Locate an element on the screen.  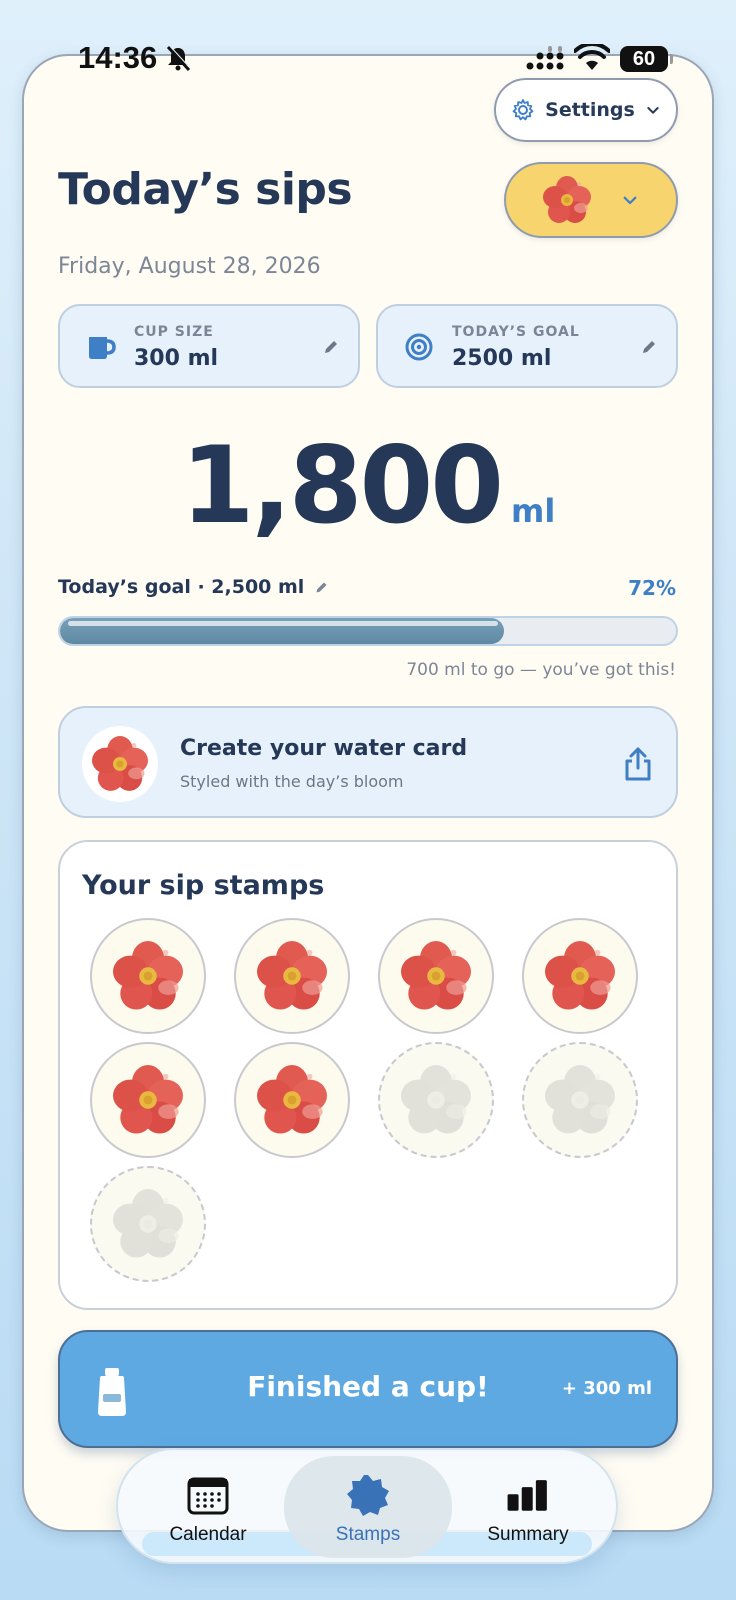
signal-icon is located at coordinates (545, 58).